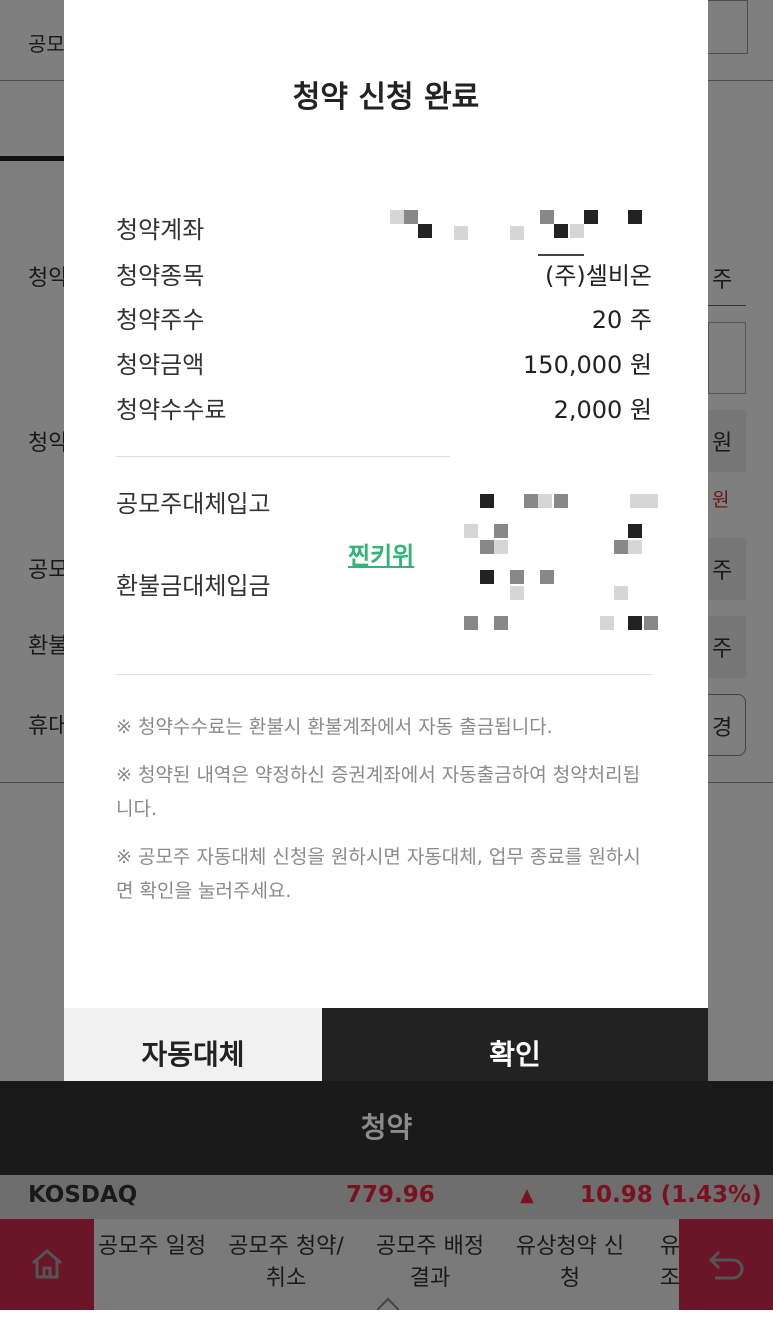  What do you see at coordinates (598, 276) in the screenshot?
I see `row-value: (주)셀비온` at bounding box center [598, 276].